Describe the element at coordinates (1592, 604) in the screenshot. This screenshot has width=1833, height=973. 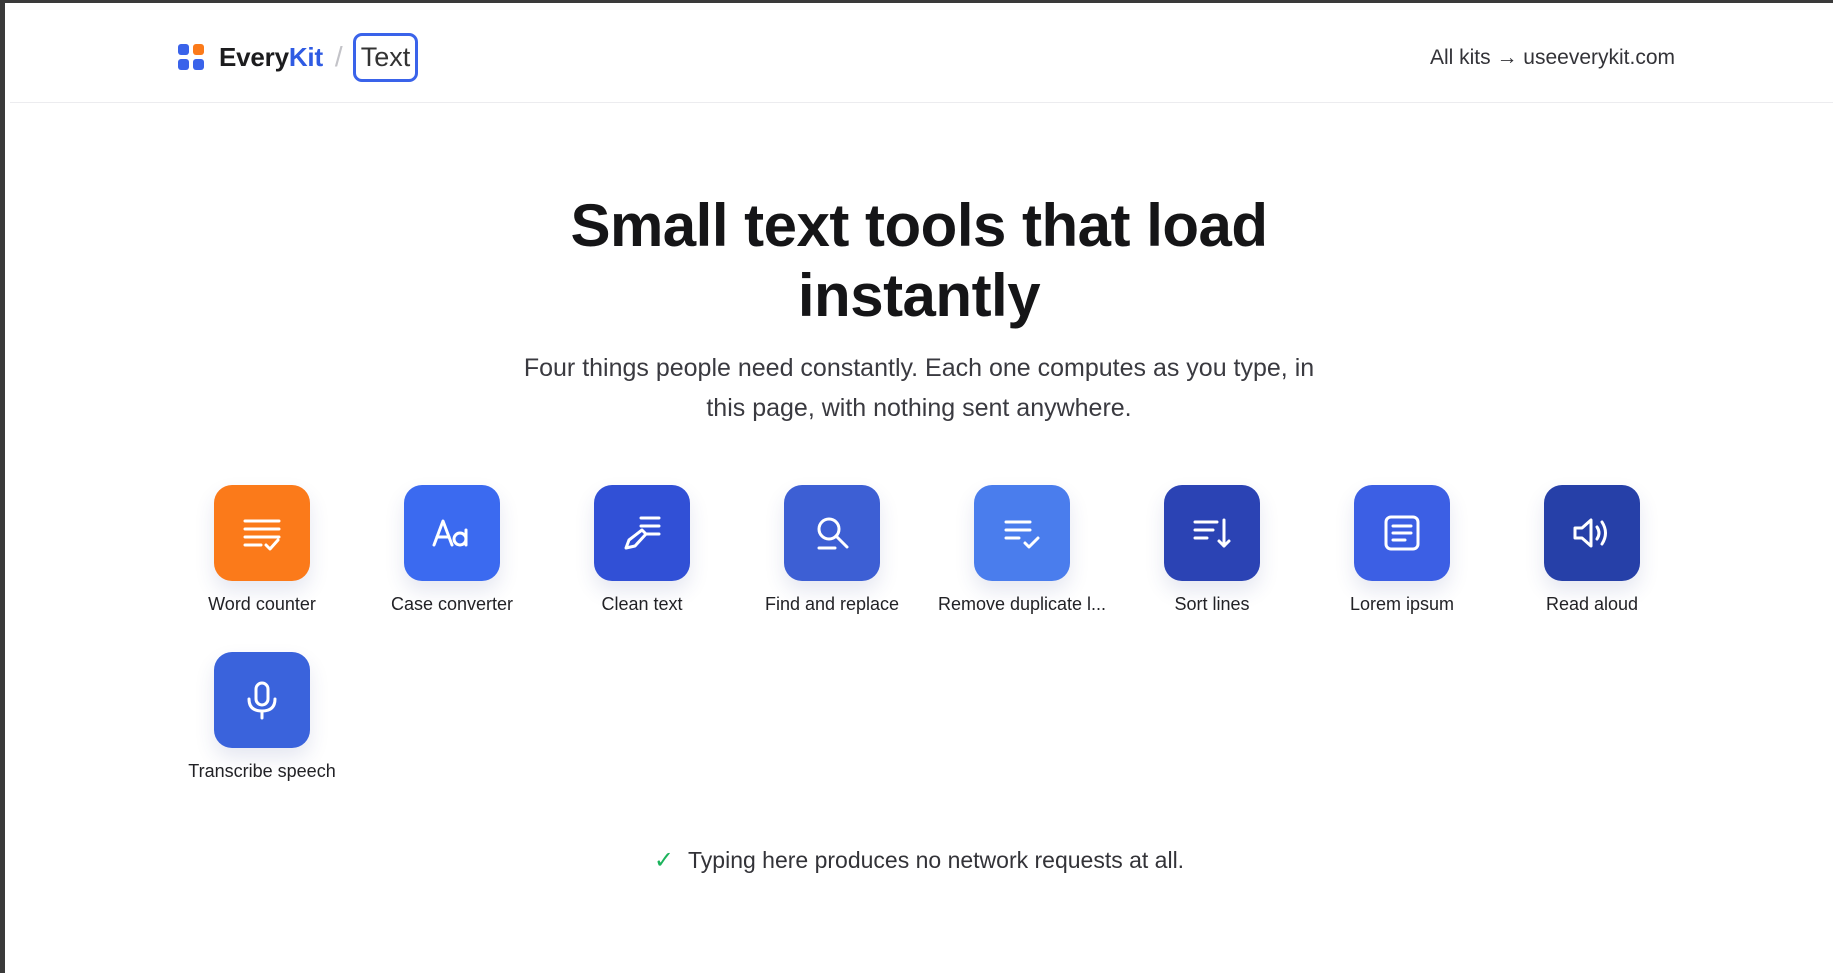
I see `tool-label: Read aloud` at that location.